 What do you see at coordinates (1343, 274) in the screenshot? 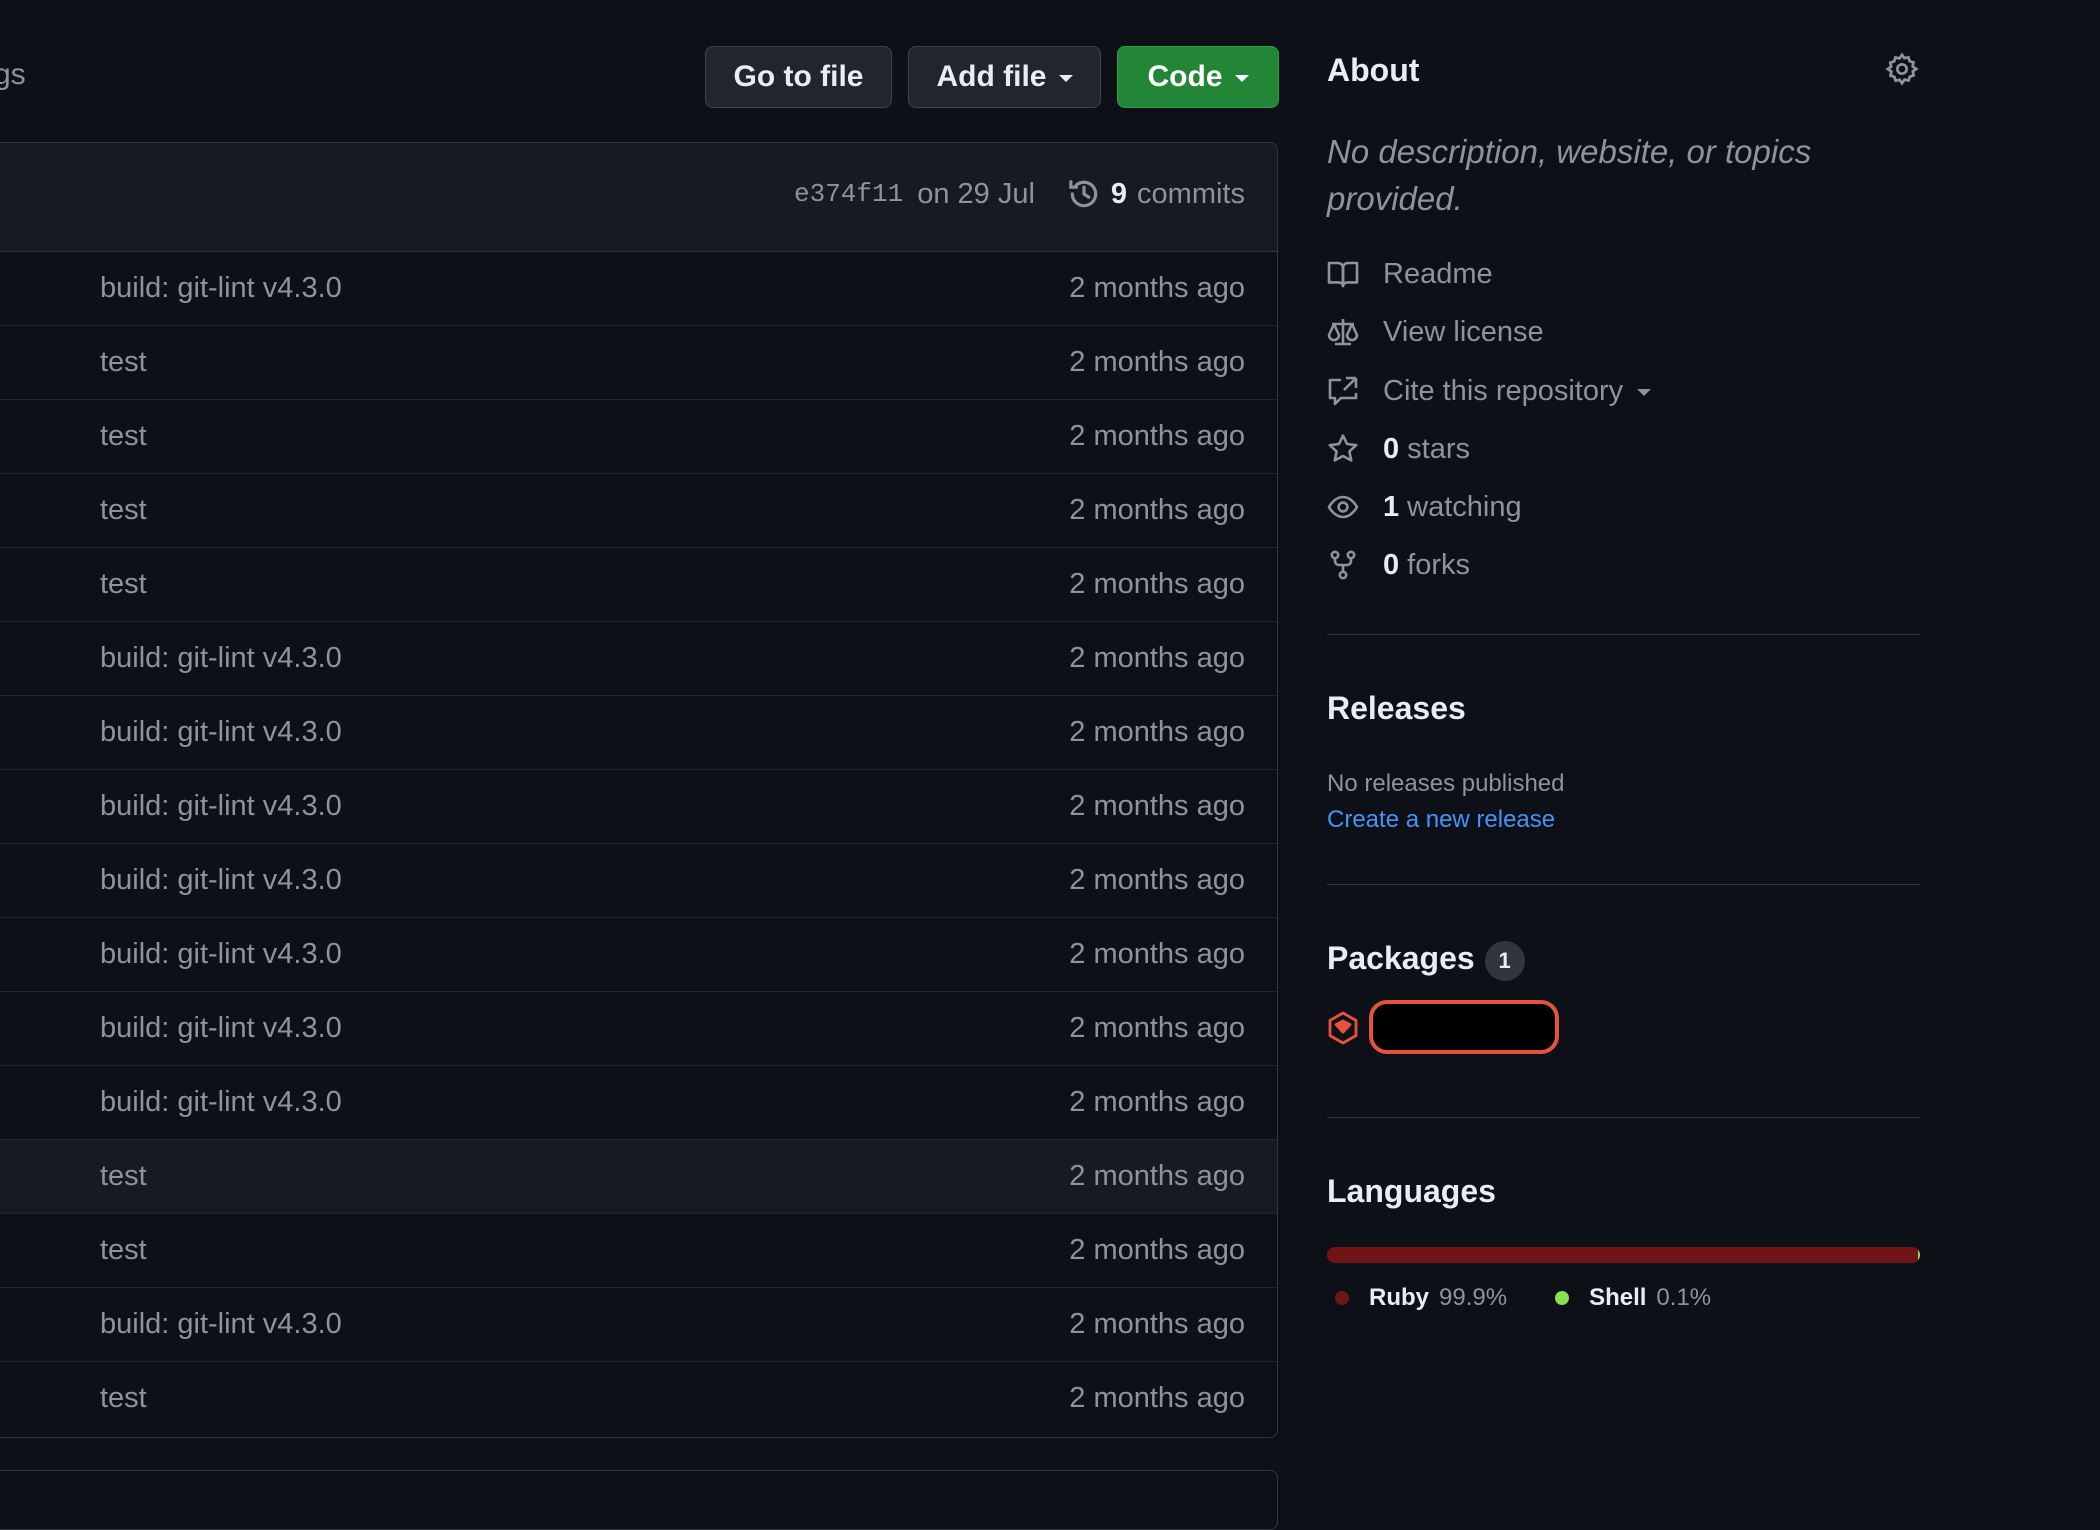
I see `book-icon` at bounding box center [1343, 274].